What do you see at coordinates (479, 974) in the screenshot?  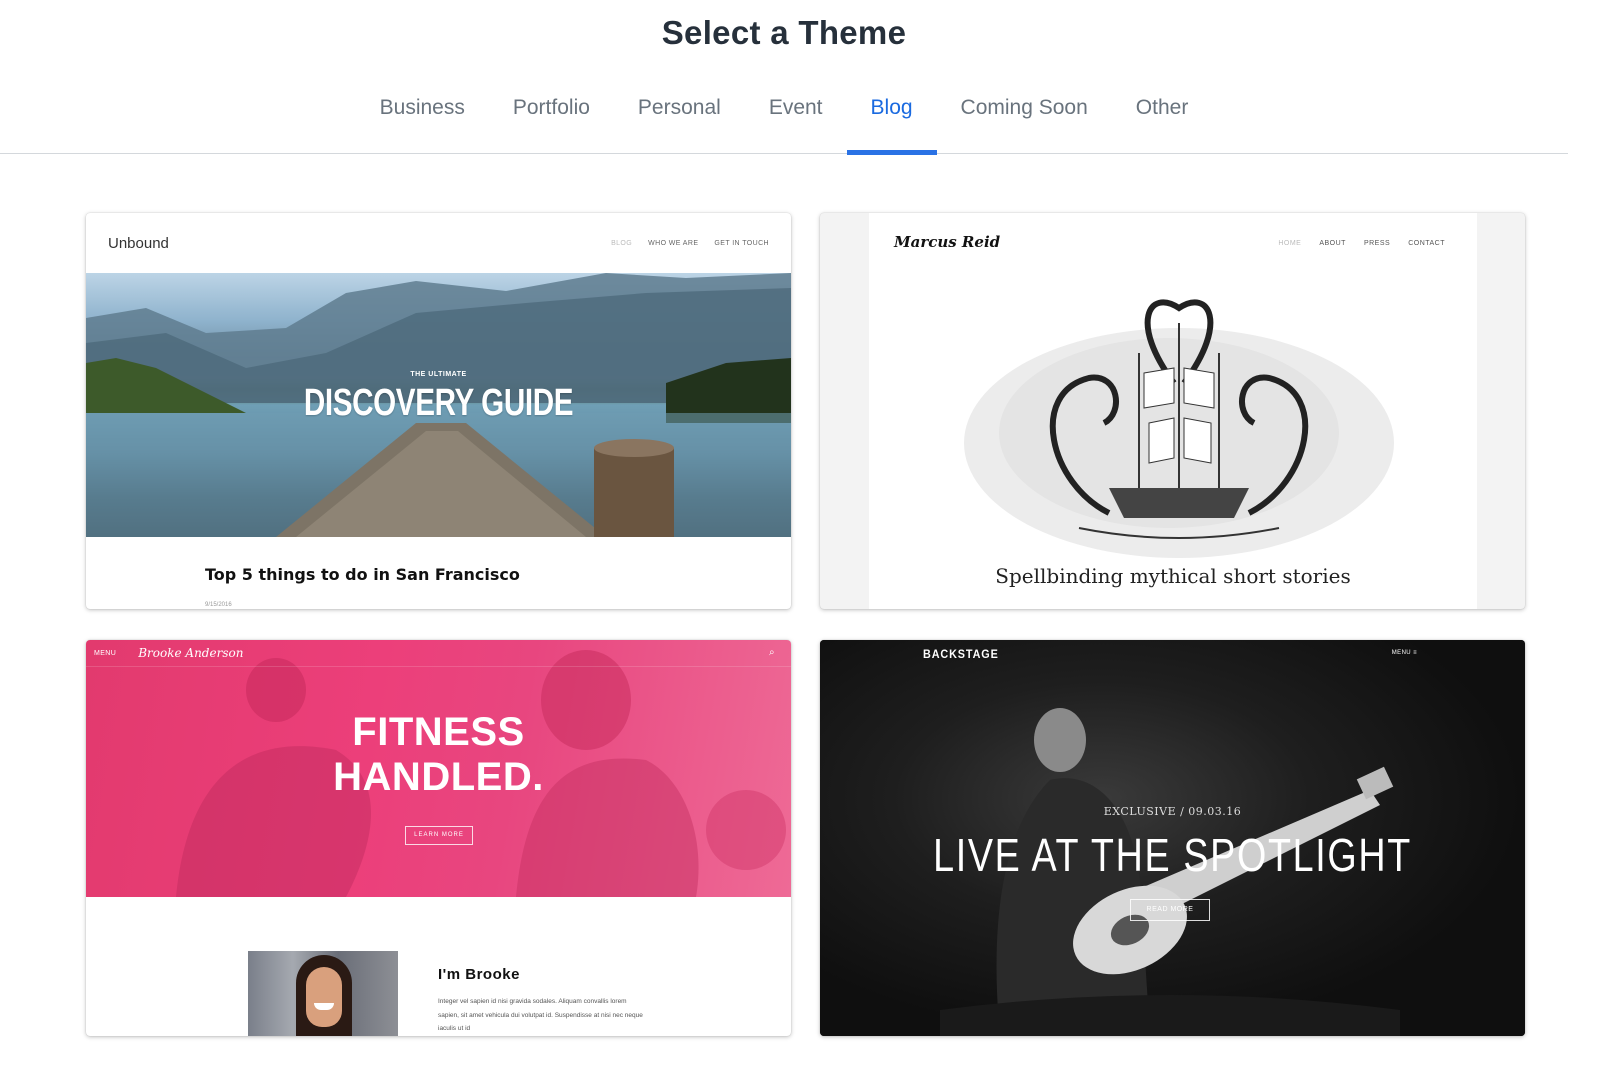 I see `about-title: I'm Brooke` at bounding box center [479, 974].